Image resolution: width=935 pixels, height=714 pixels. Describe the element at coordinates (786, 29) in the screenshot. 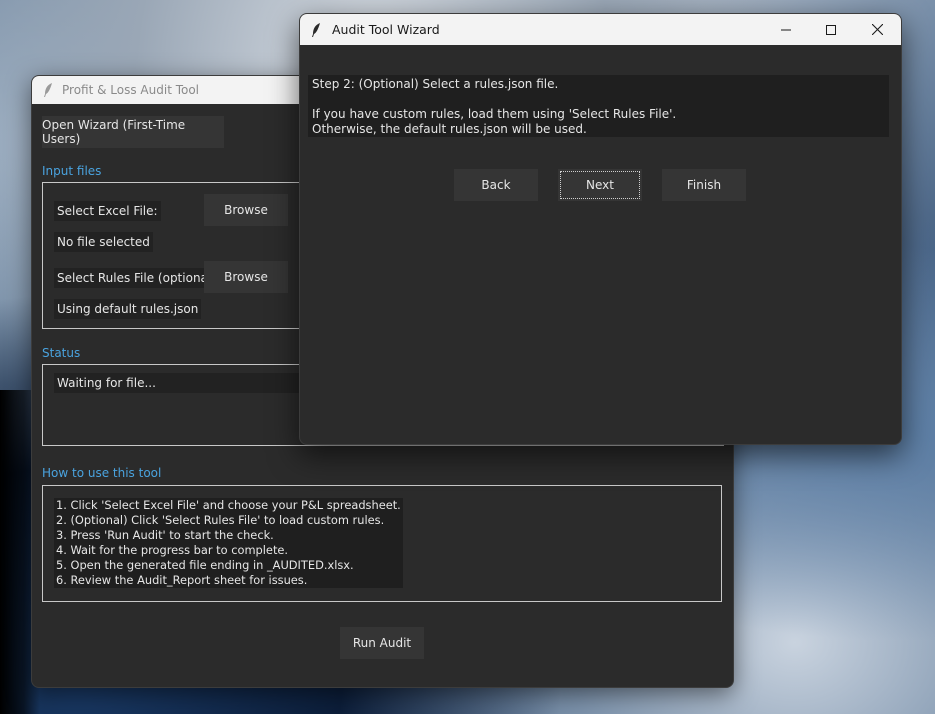

I see `minimize-icon` at that location.